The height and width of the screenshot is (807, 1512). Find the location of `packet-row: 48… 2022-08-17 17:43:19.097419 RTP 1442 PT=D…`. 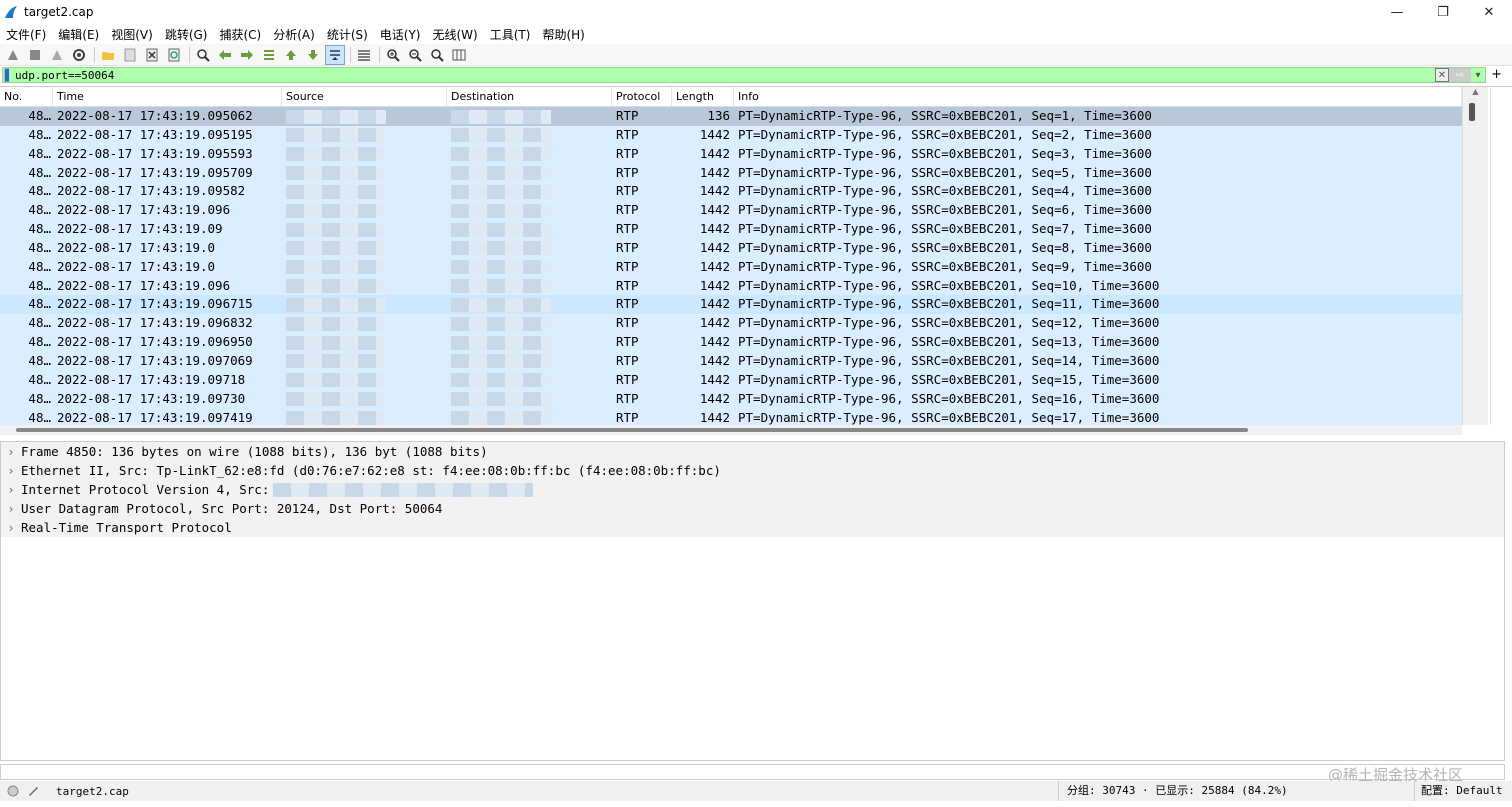

packet-row: 48… 2022-08-17 17:43:19.097419 RTP 1442 PT=D… is located at coordinates (731, 416).